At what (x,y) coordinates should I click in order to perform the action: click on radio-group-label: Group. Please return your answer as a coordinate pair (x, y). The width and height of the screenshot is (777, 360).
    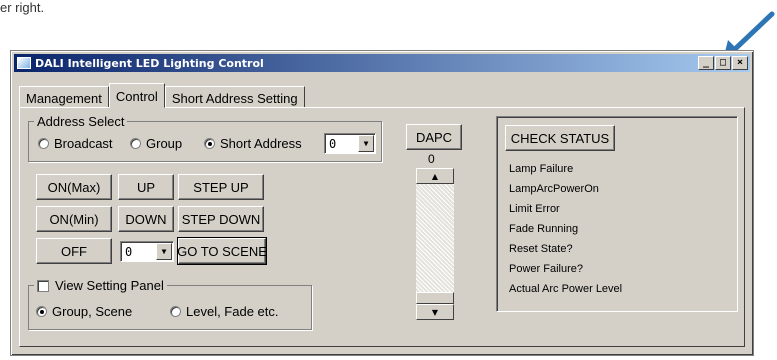
    Looking at the image, I should click on (164, 143).